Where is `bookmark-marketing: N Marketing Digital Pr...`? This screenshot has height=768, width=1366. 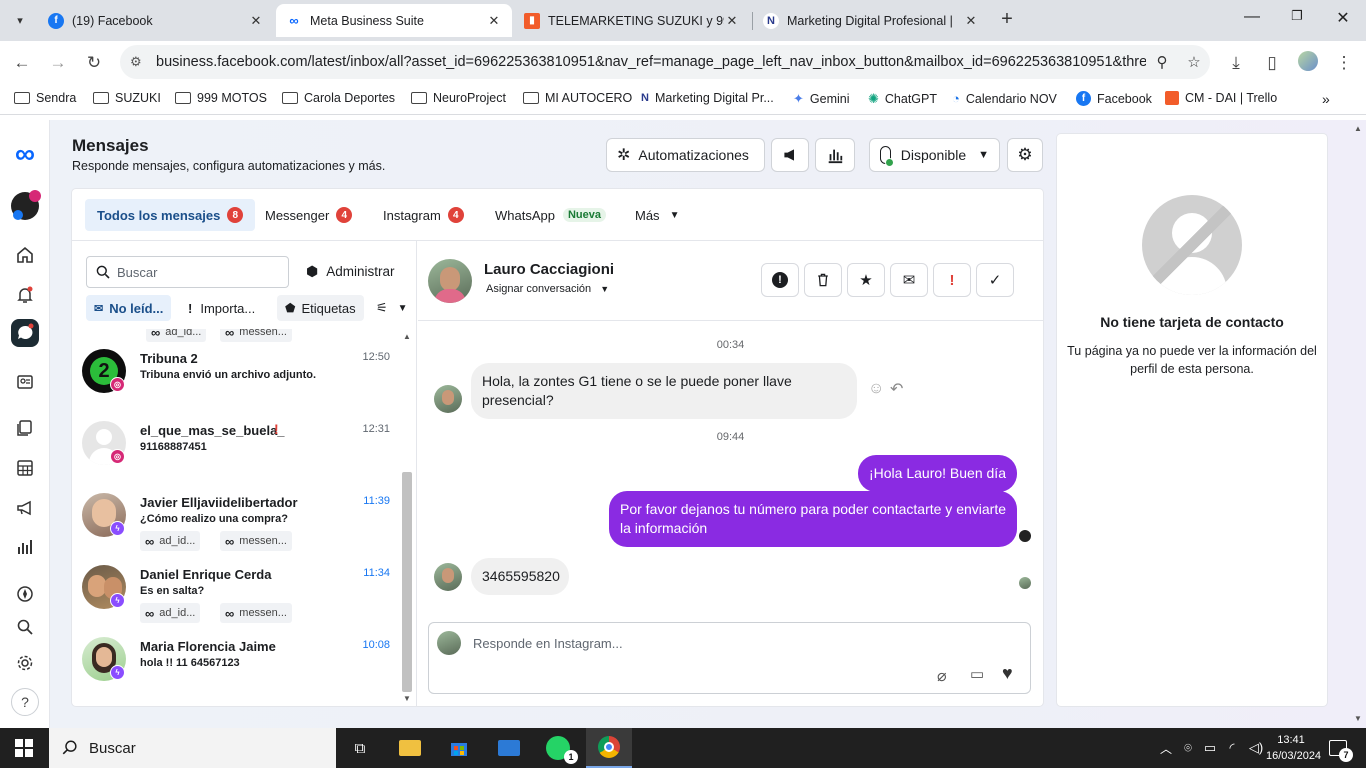 bookmark-marketing: N Marketing Digital Pr... is located at coordinates (707, 98).